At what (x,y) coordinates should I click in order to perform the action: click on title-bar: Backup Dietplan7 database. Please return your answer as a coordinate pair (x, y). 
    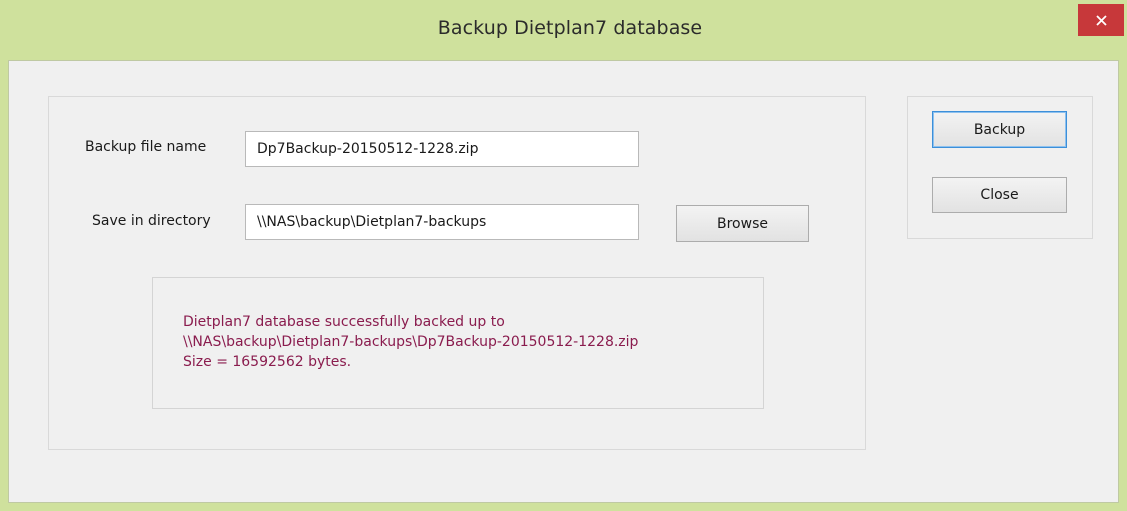
    Looking at the image, I should click on (563, 30).